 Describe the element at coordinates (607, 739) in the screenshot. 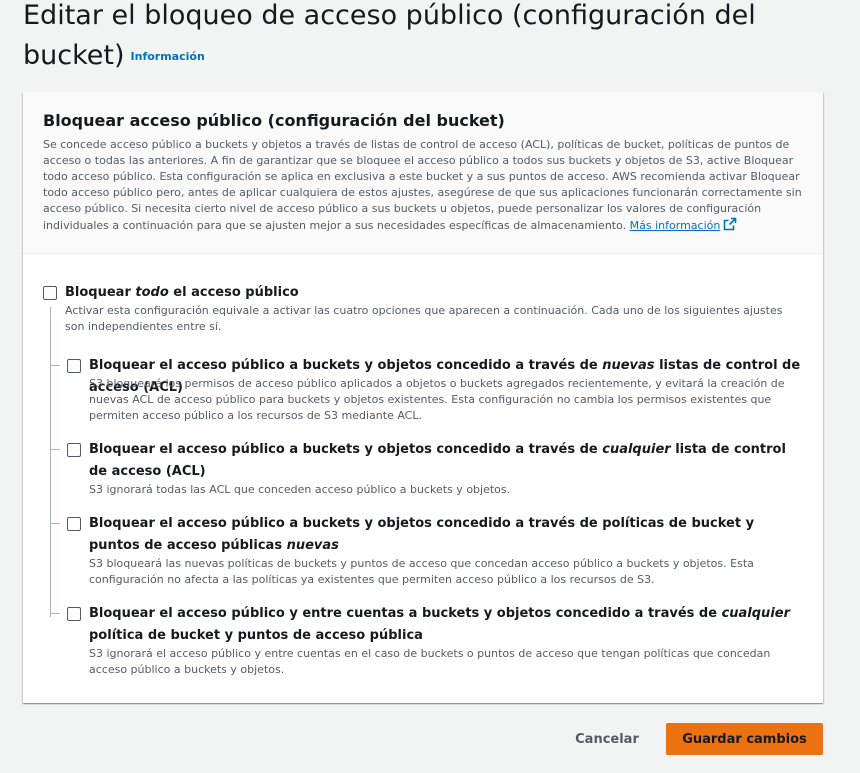

I see `cancel-button: Cancelar` at that location.